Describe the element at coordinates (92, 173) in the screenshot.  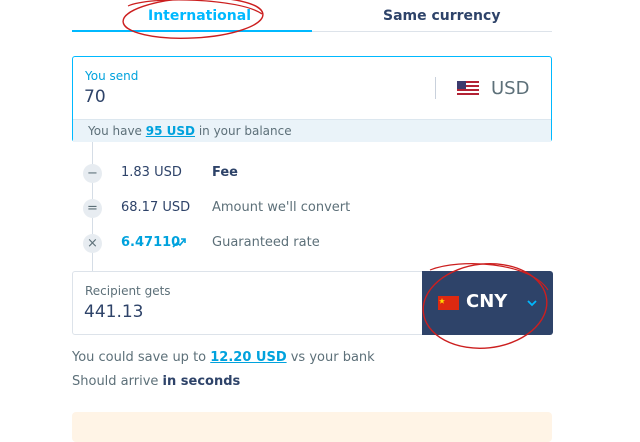
I see `minus-icon: −` at that location.